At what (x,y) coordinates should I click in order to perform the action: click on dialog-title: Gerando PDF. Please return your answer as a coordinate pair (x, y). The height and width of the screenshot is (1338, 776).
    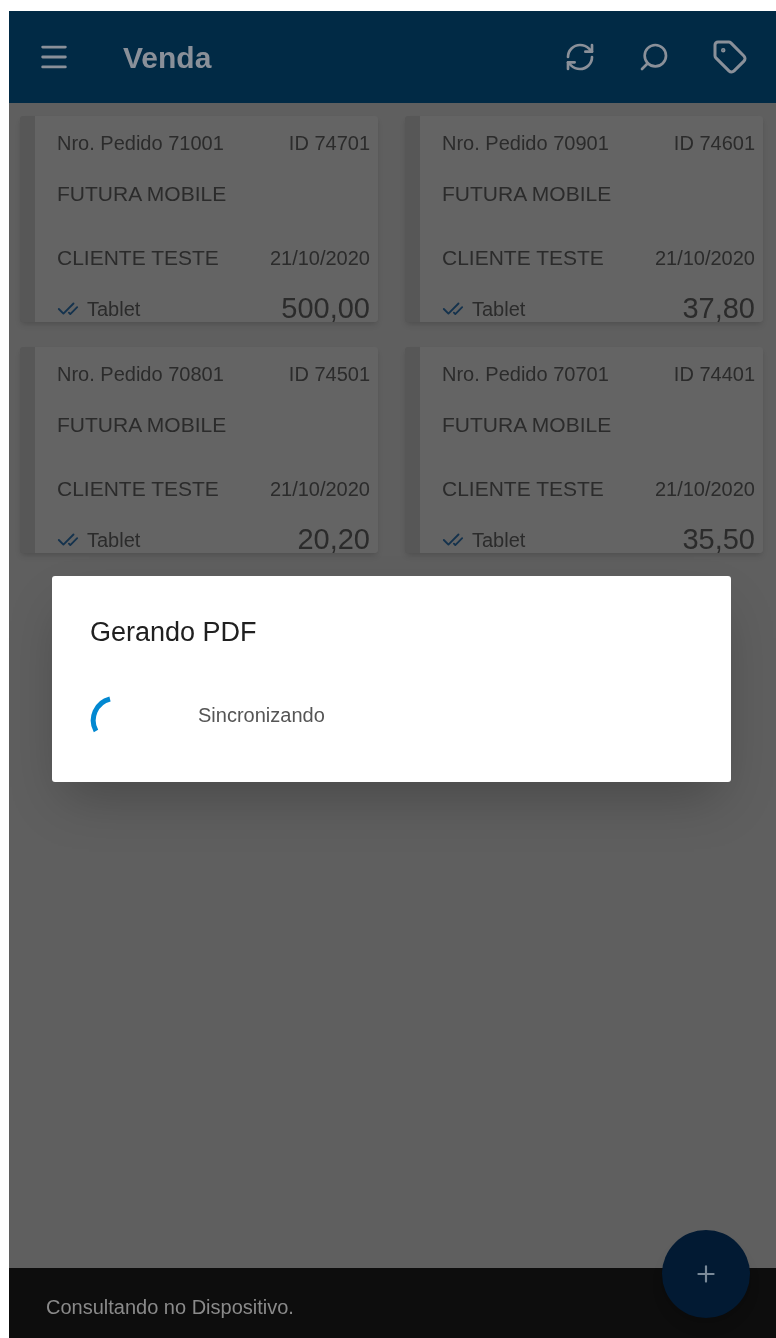
    Looking at the image, I should click on (174, 632).